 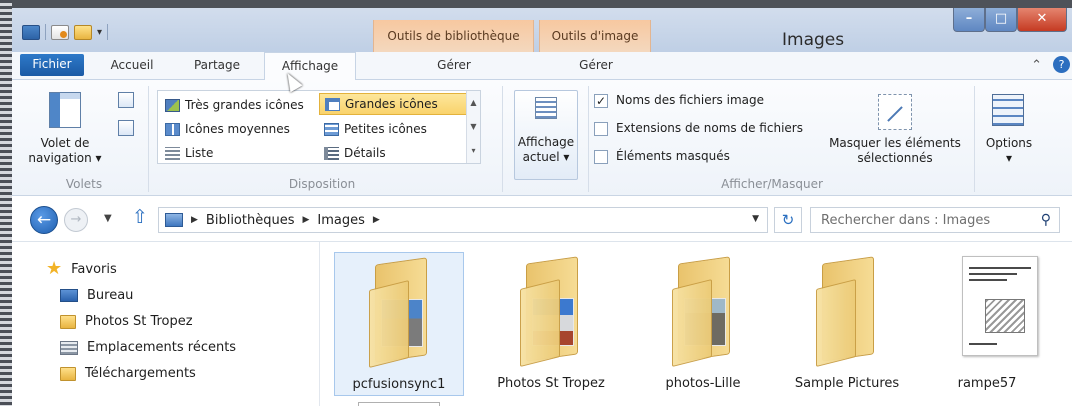 I want to click on layout-list: Liste, so click(x=239, y=153).